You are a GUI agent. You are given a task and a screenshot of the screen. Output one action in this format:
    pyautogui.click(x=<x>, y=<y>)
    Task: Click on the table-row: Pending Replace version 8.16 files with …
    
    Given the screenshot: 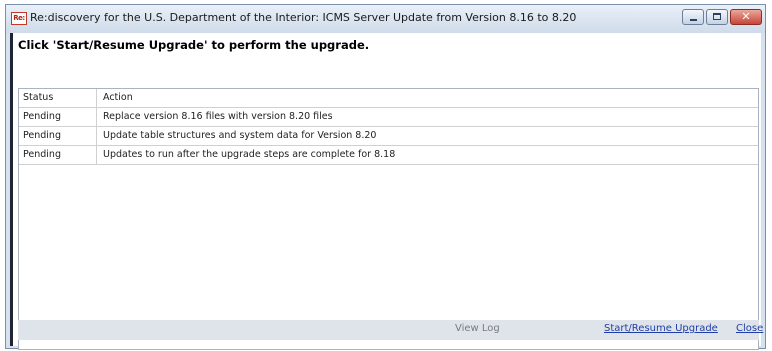 What is the action you would take?
    pyautogui.click(x=388, y=117)
    